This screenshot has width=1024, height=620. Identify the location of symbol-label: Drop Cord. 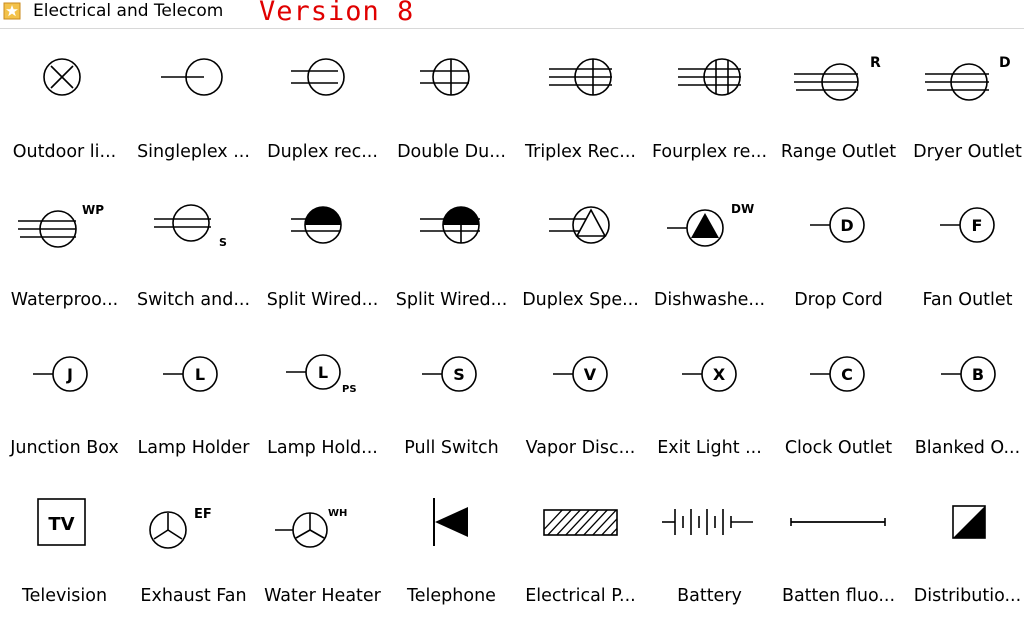
(838, 300).